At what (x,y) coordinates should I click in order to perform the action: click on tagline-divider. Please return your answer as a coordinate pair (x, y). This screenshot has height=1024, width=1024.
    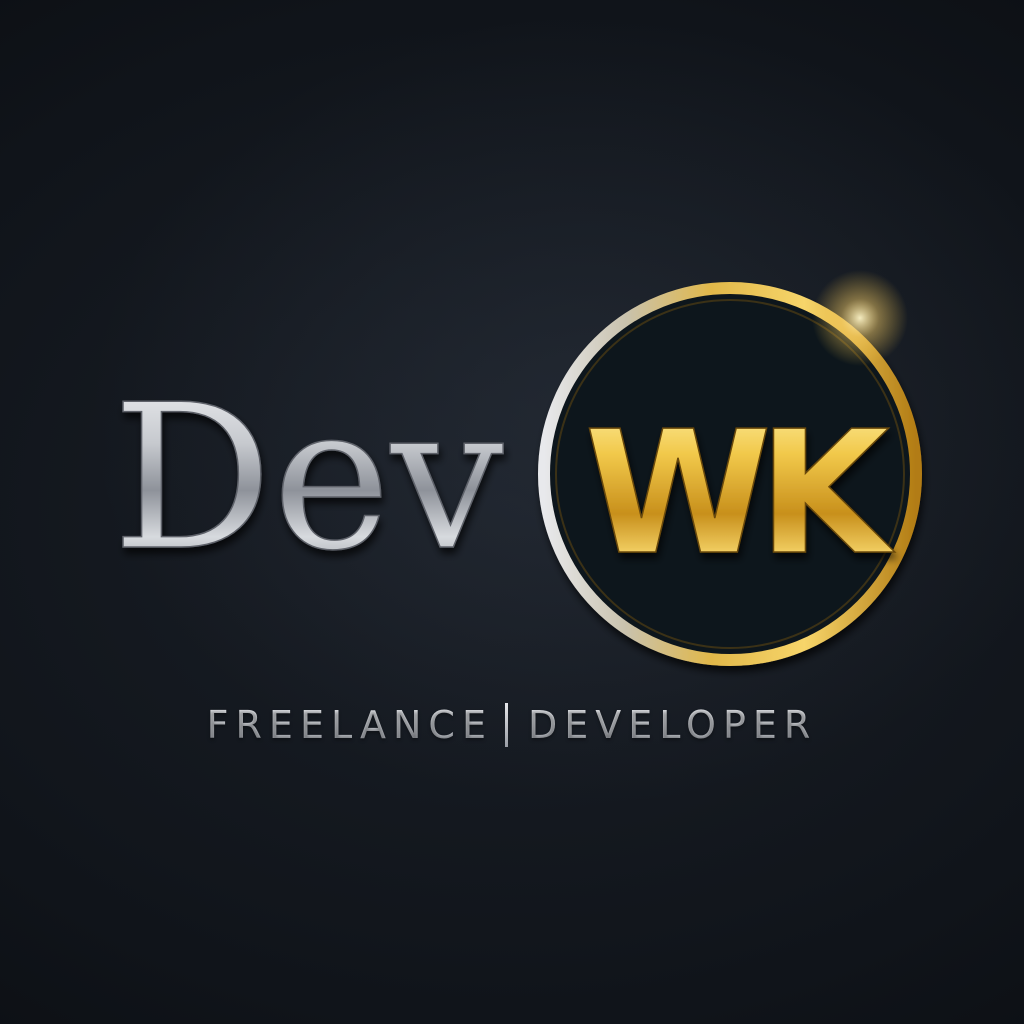
    Looking at the image, I should click on (506, 724).